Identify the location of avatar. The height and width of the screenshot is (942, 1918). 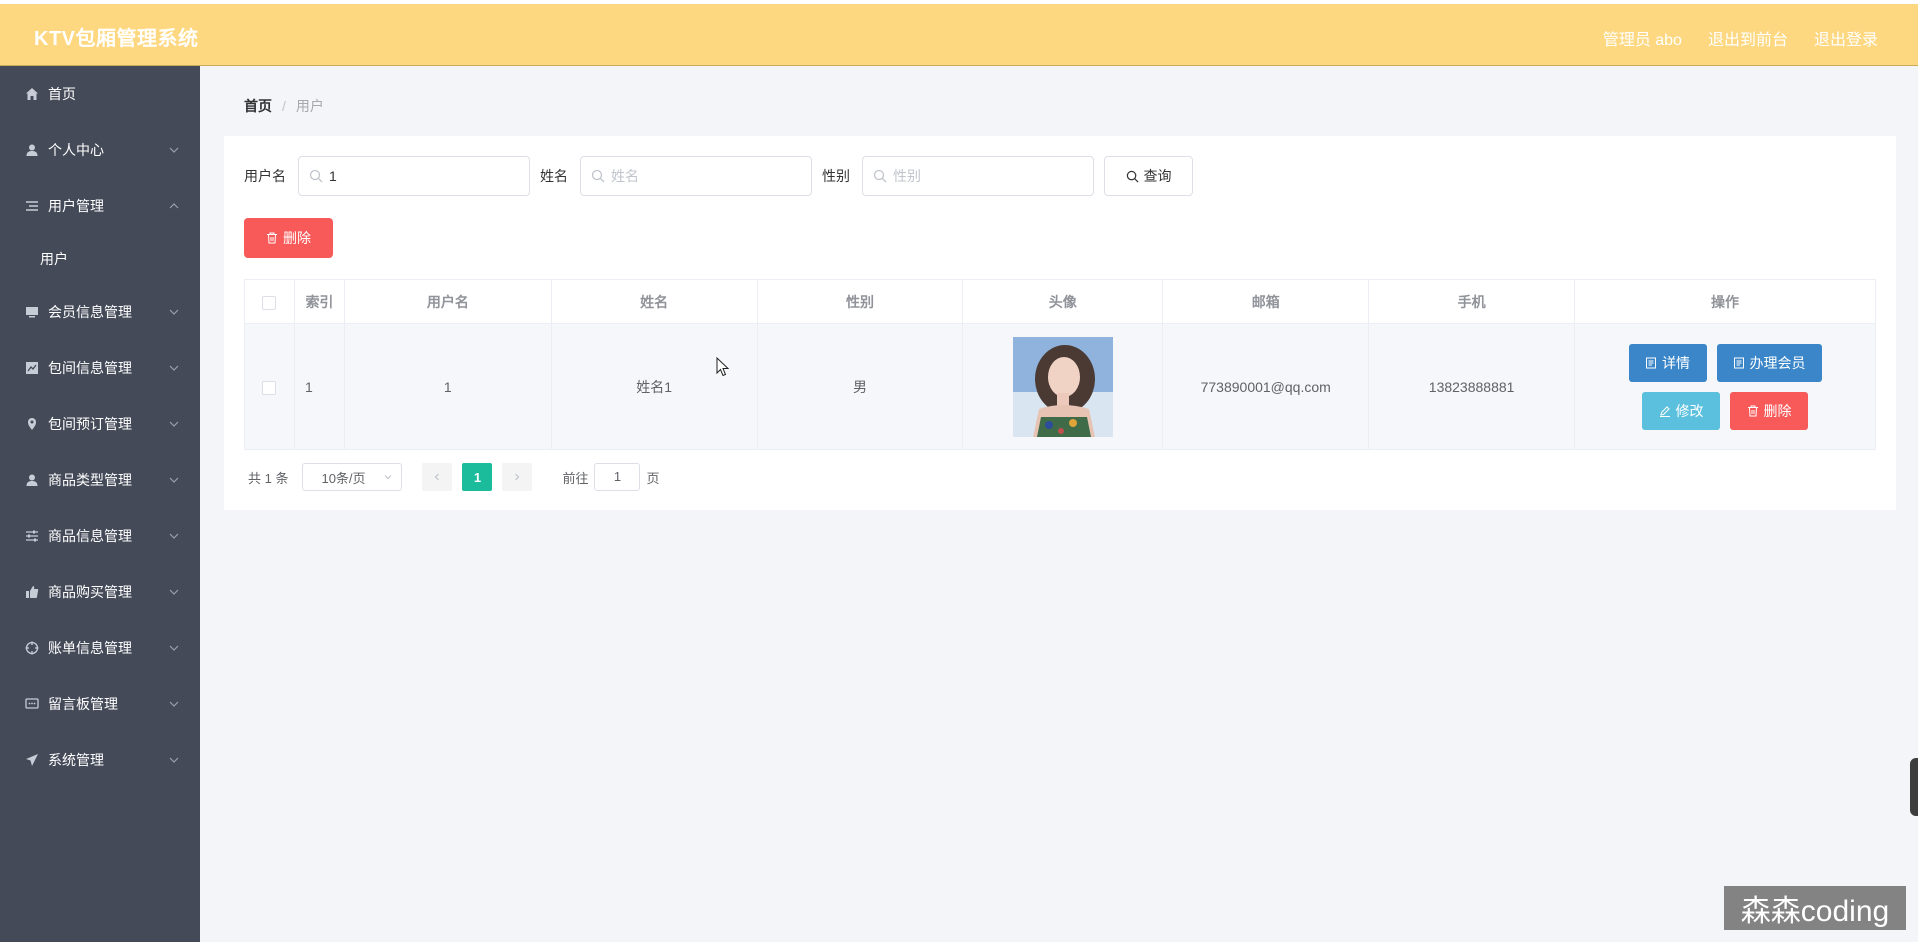
(1062, 386).